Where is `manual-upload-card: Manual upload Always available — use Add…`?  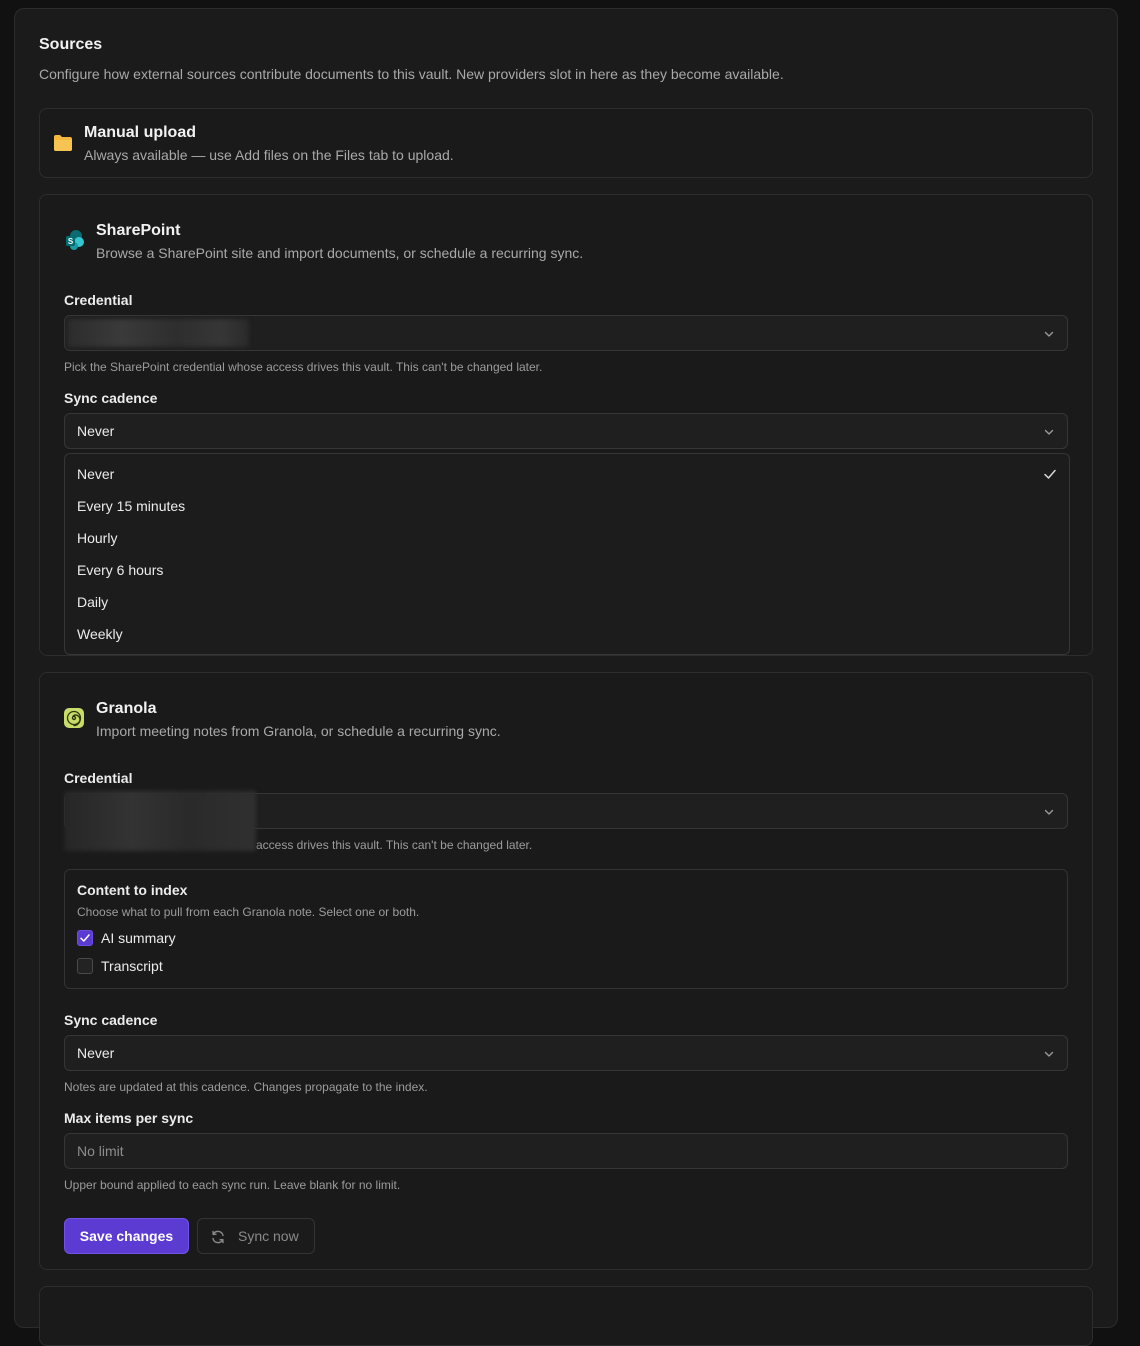
manual-upload-card: Manual upload Always available — use Add… is located at coordinates (566, 143).